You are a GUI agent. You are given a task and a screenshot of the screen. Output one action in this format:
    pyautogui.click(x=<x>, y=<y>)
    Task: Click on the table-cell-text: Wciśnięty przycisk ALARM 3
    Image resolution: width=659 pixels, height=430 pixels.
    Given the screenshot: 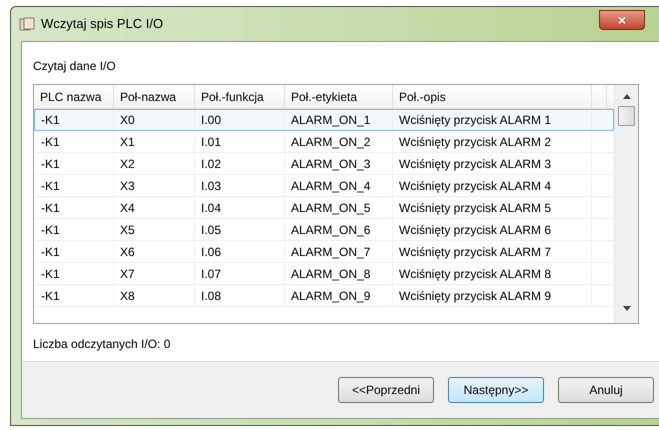 What is the action you would take?
    pyautogui.click(x=475, y=164)
    